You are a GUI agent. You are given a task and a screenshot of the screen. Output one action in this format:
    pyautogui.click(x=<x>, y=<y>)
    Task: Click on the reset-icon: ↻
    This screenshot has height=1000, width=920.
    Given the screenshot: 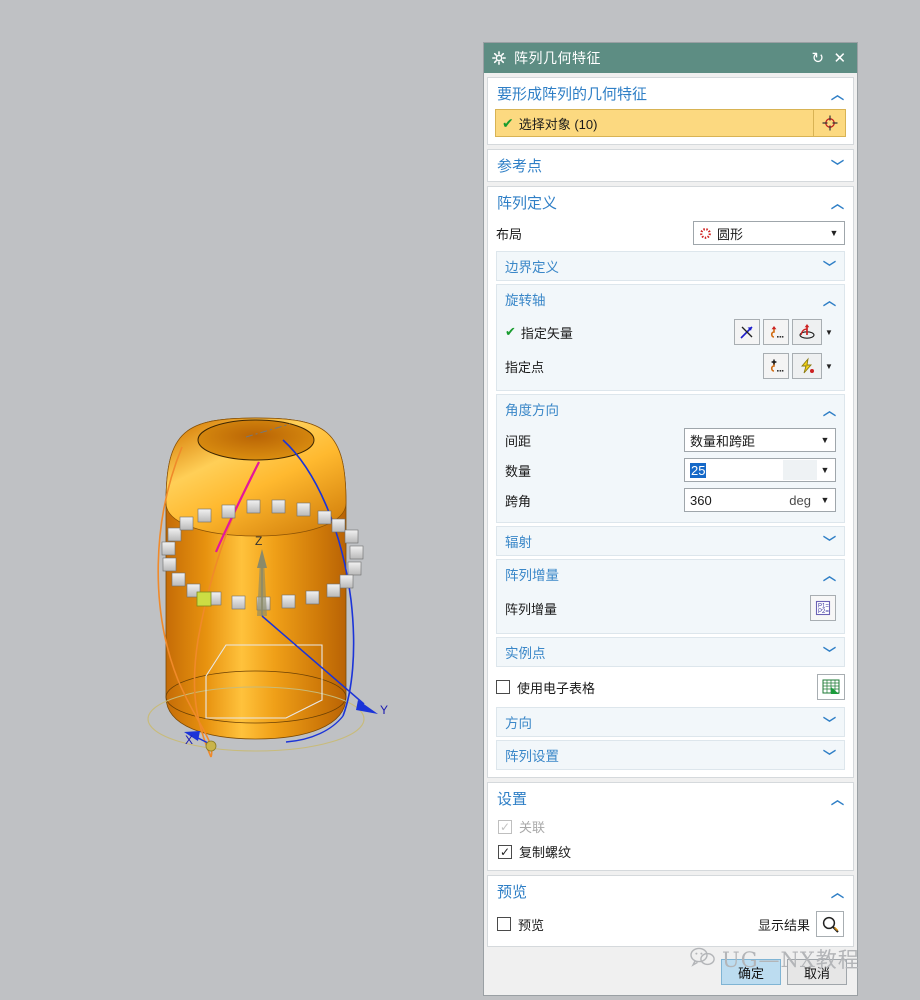 What is the action you would take?
    pyautogui.click(x=818, y=58)
    